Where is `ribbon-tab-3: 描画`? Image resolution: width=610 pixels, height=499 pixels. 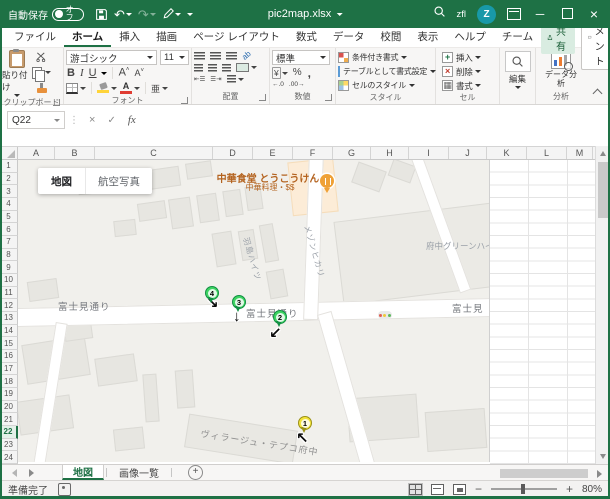 ribbon-tab-3: 描画 is located at coordinates (166, 37).